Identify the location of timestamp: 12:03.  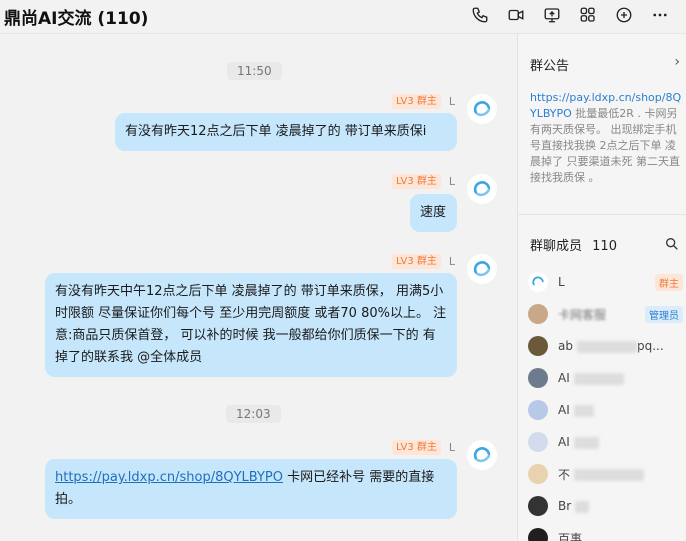
(253, 414).